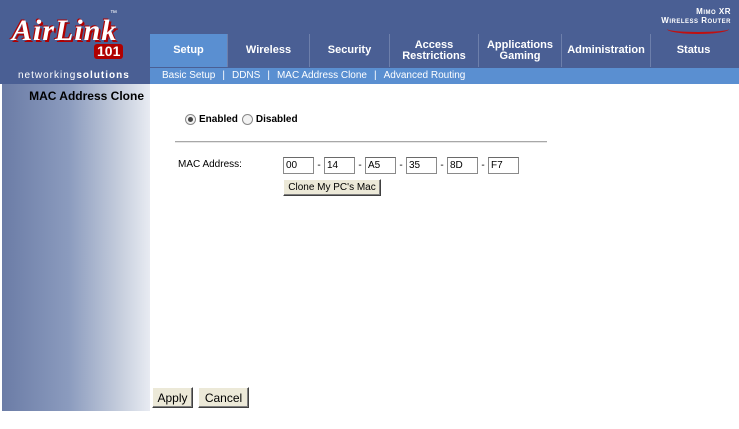  I want to click on tab-status: Status, so click(693, 50).